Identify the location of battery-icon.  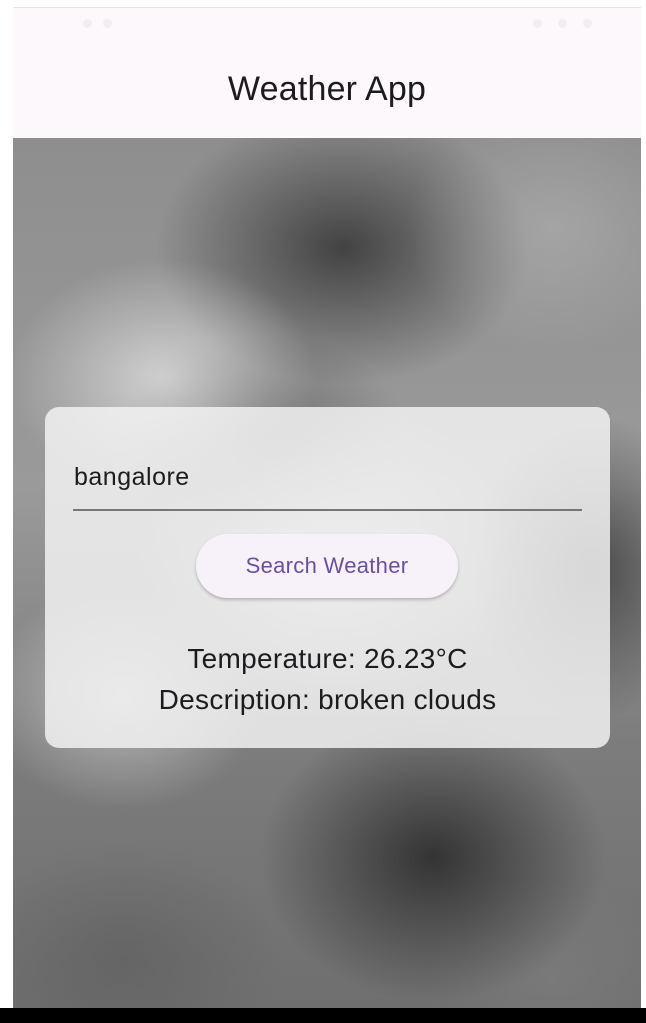
(587, 23).